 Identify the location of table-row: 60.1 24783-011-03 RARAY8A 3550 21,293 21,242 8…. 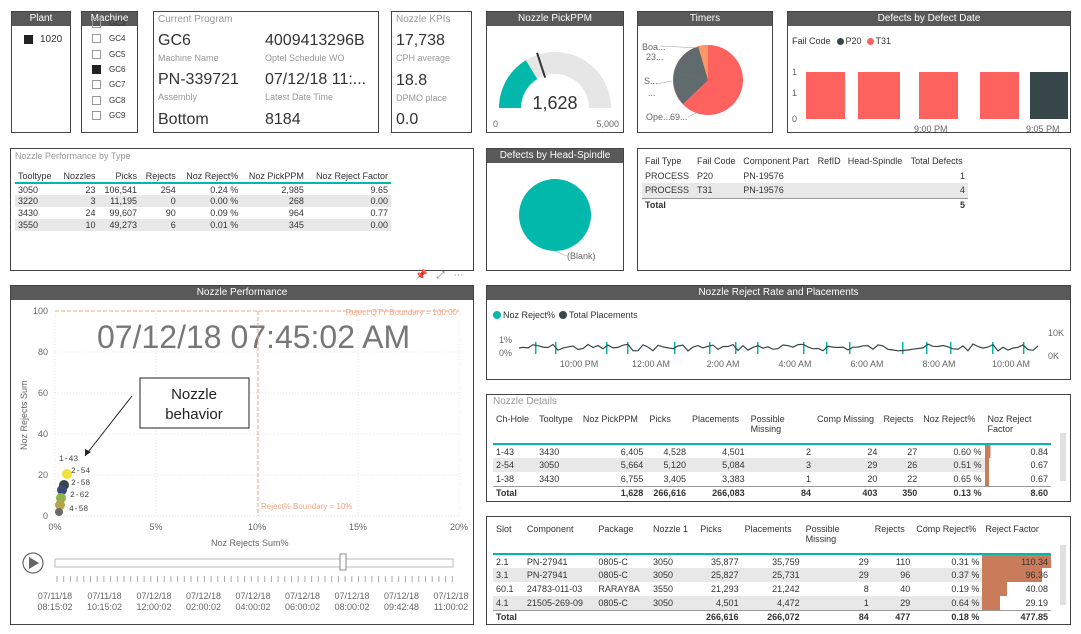
(772, 589).